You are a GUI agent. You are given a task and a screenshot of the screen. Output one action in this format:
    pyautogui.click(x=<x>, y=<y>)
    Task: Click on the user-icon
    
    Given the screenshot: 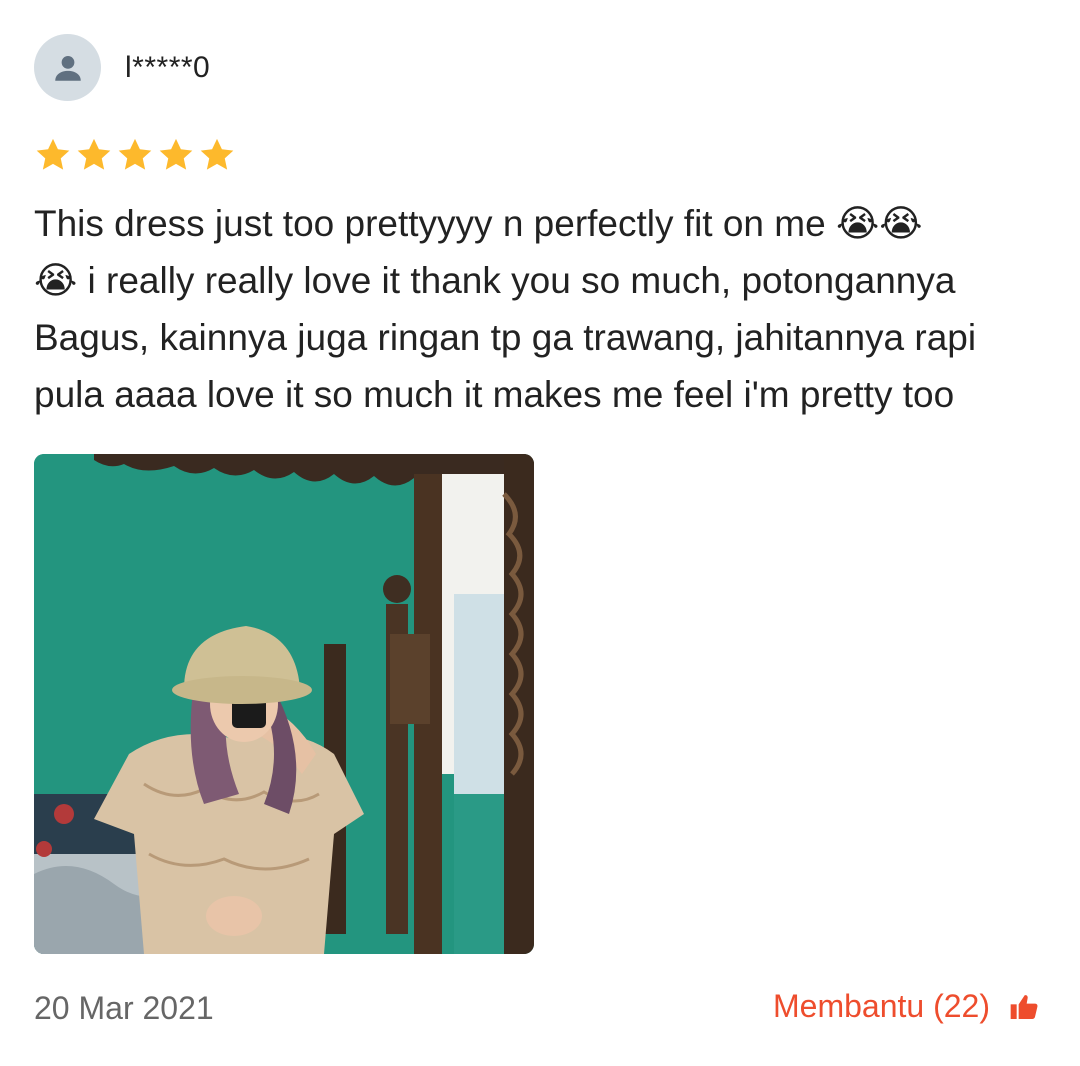 What is the action you would take?
    pyautogui.click(x=67, y=68)
    